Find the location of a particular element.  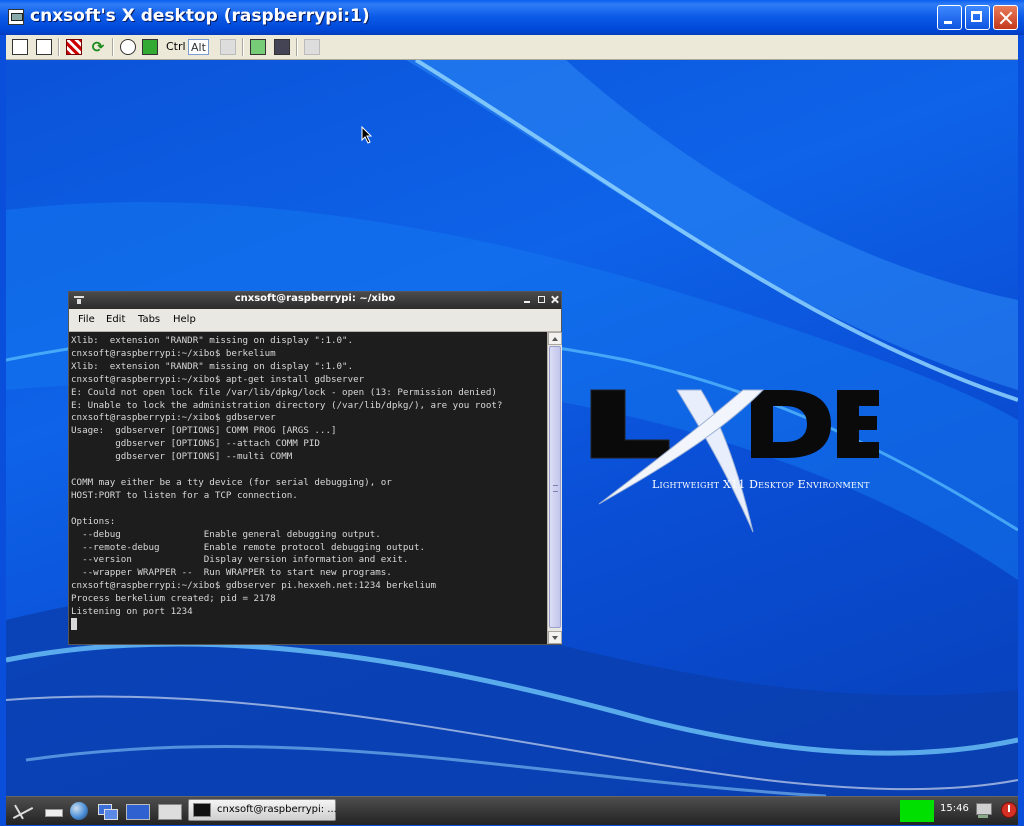

terminal-minimize-button is located at coordinates (527, 299).